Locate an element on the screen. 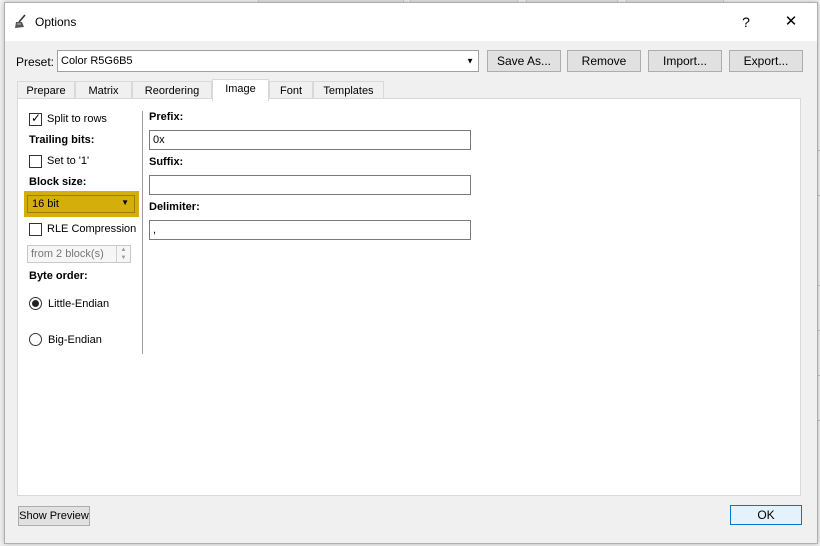  help-button: ? is located at coordinates (746, 22).